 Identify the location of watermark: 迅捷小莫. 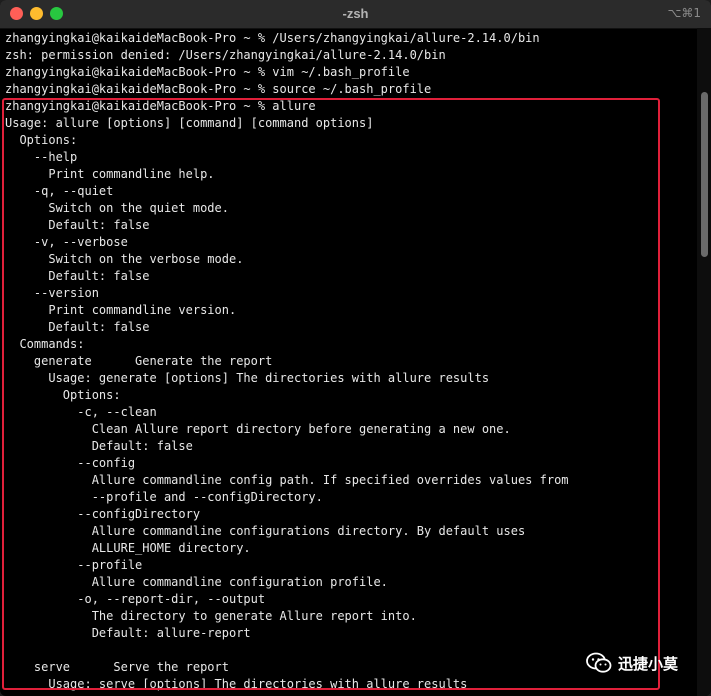
(632, 663).